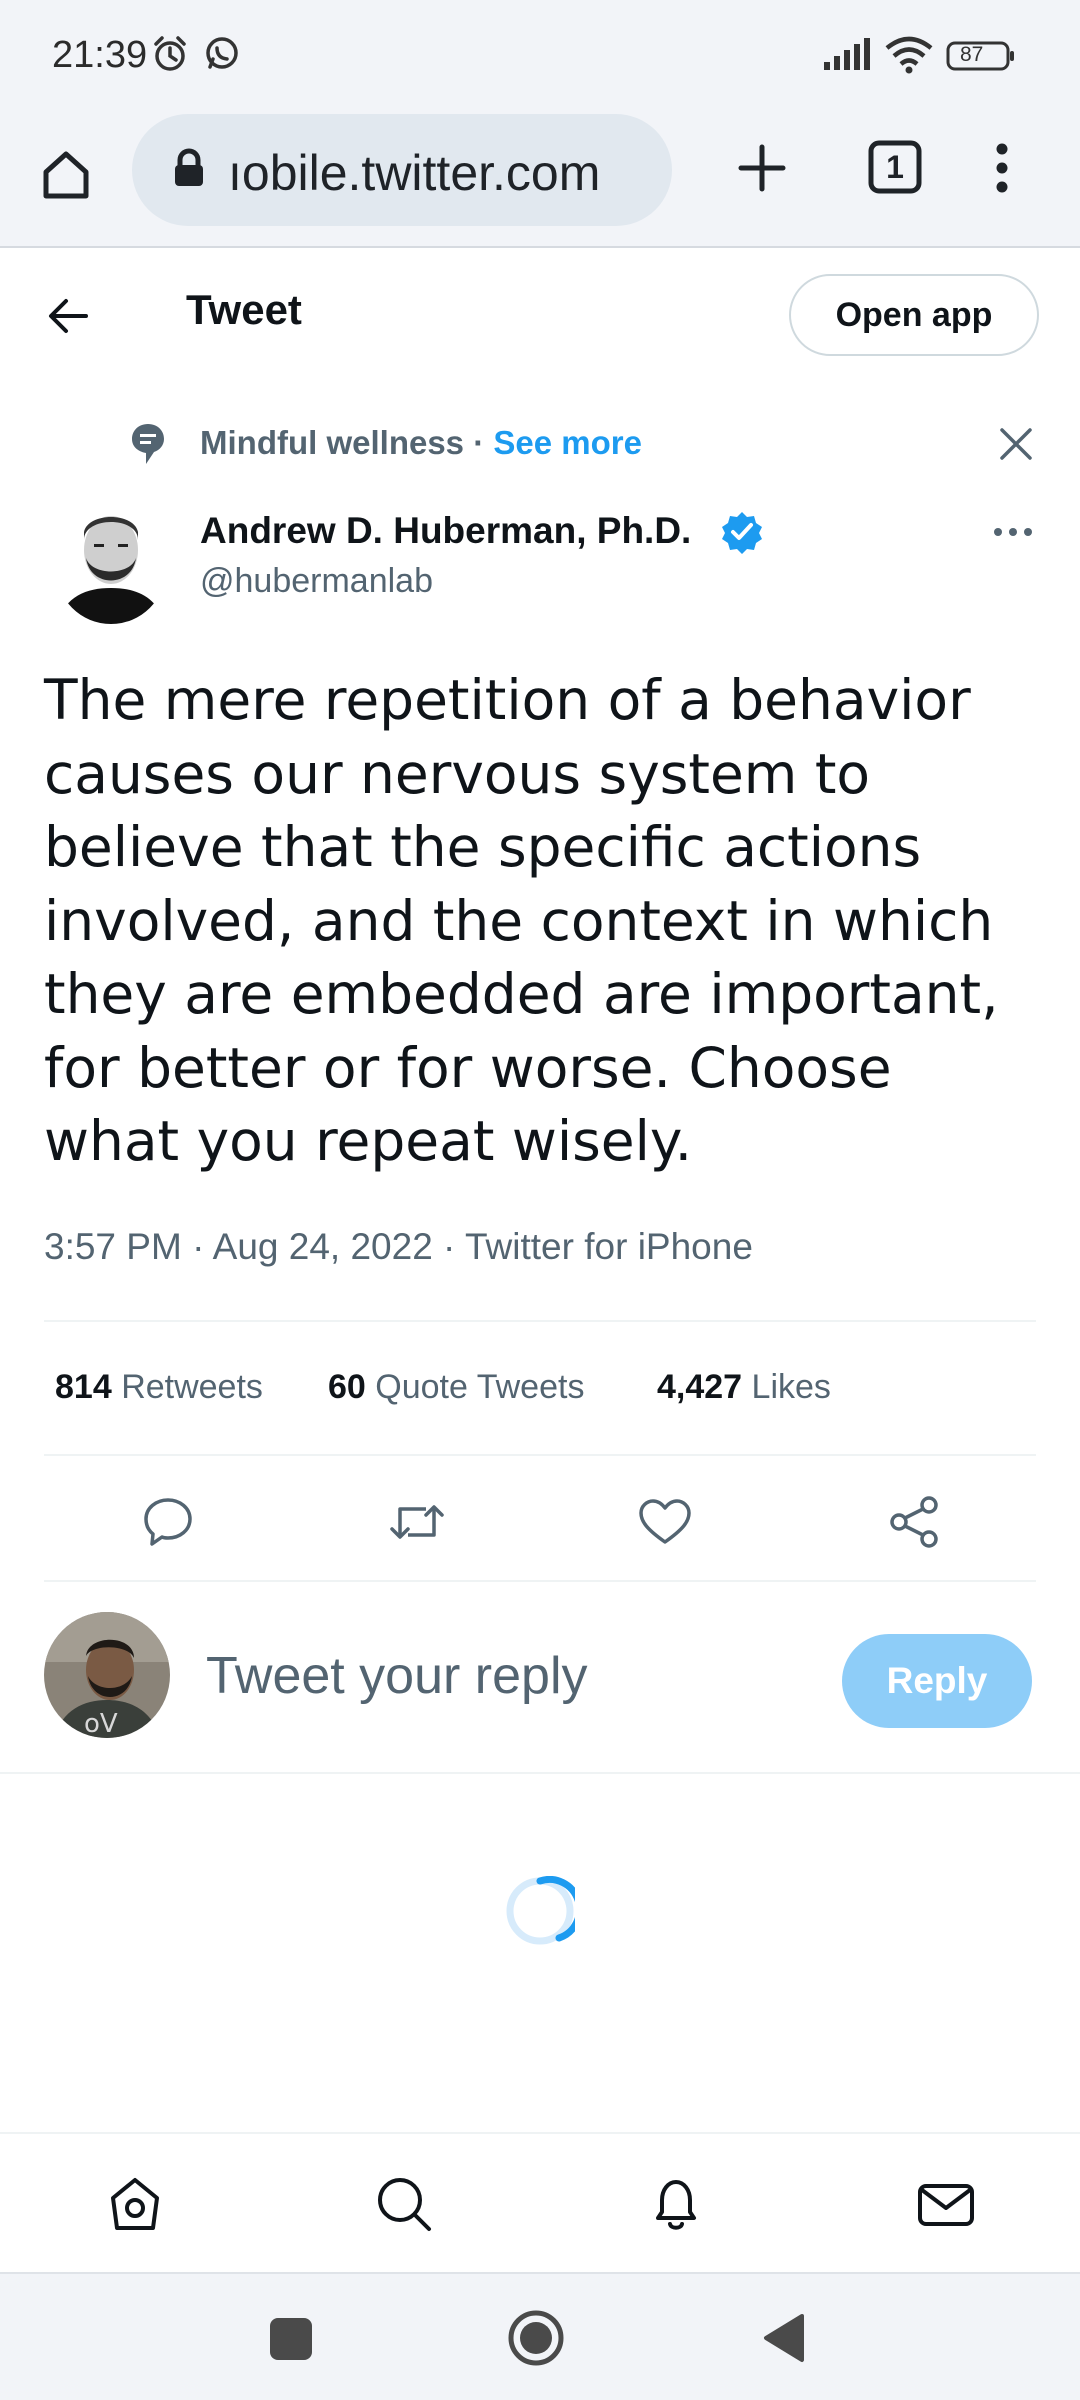 The height and width of the screenshot is (2400, 1080). I want to click on recent-apps-icon, so click(291, 2341).